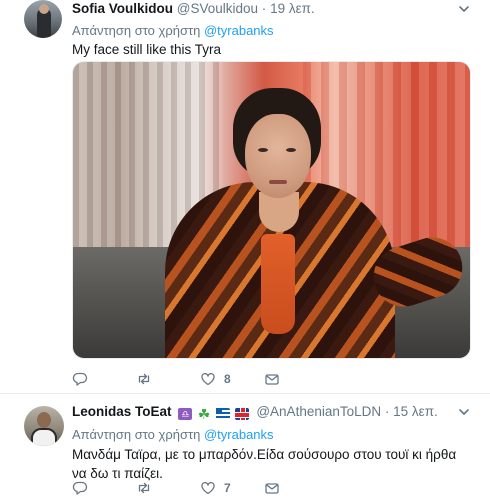 The width and height of the screenshot is (490, 500). What do you see at coordinates (122, 8) in the screenshot?
I see `display-name: Sofia Voulkidou` at bounding box center [122, 8].